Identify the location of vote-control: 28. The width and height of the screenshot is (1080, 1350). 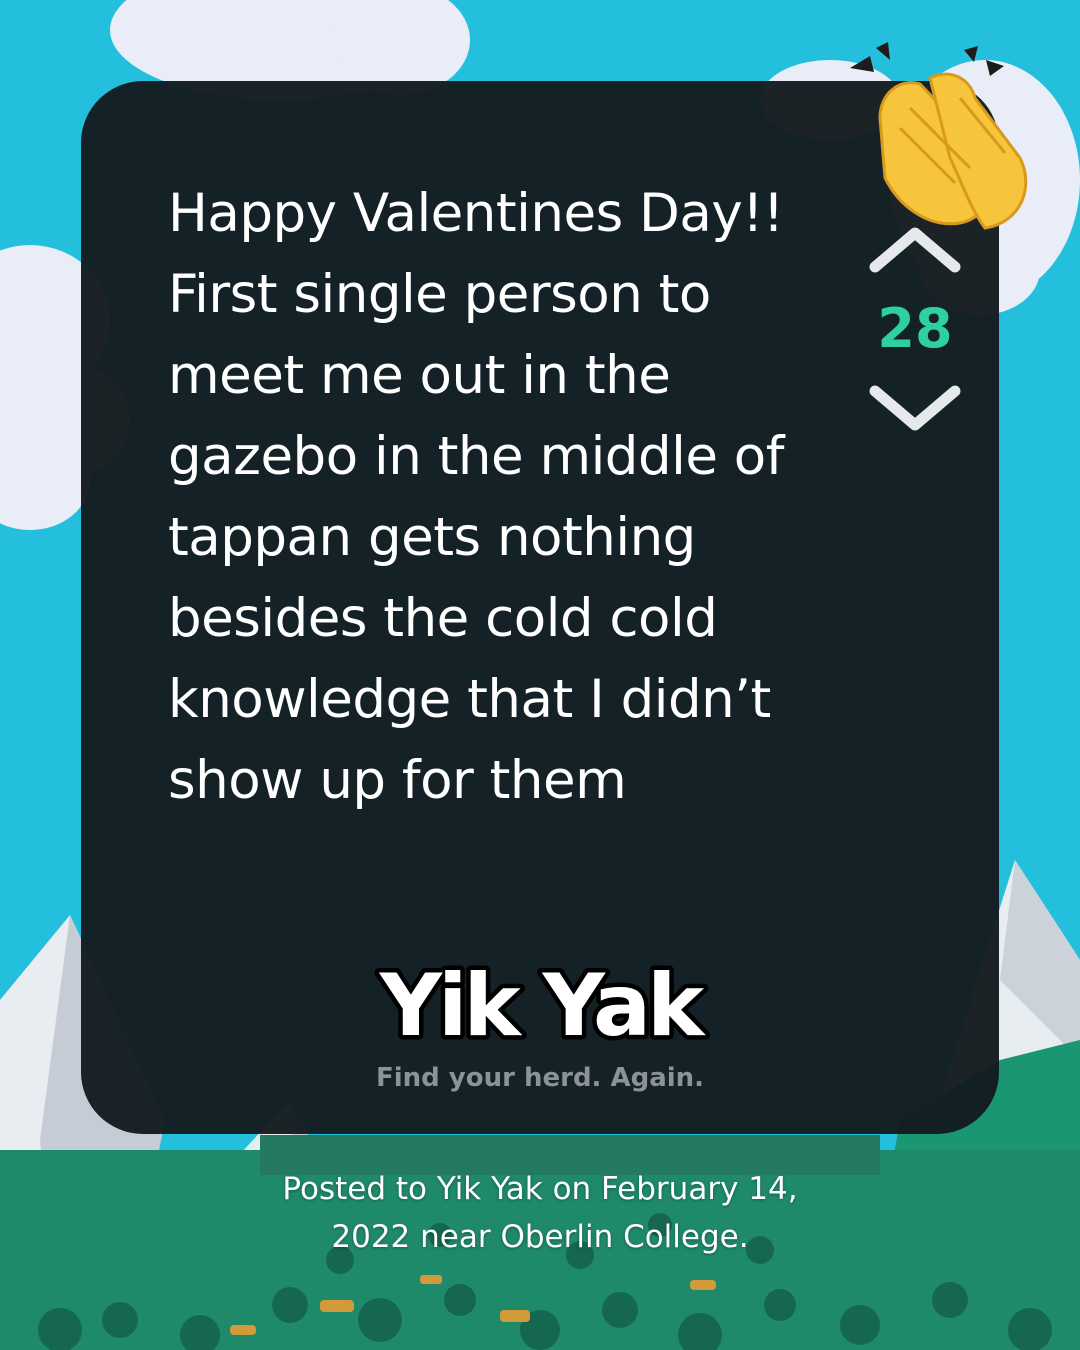
(915, 329).